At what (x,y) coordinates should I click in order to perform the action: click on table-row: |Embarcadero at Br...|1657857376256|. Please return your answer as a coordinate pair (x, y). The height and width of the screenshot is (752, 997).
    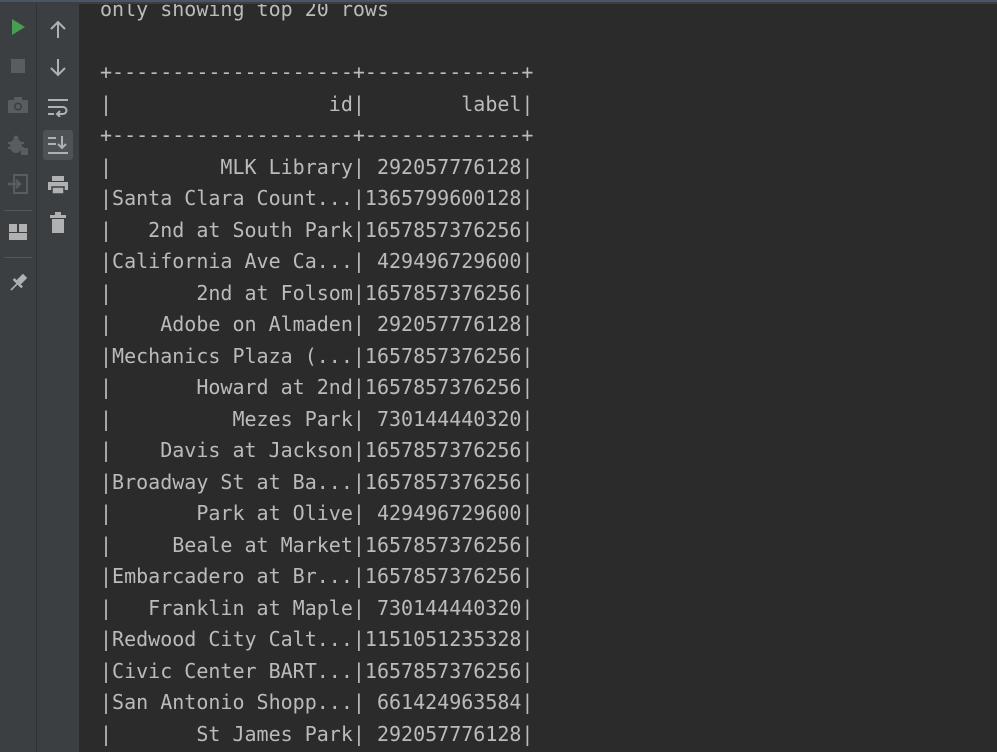
    Looking at the image, I should click on (317, 576).